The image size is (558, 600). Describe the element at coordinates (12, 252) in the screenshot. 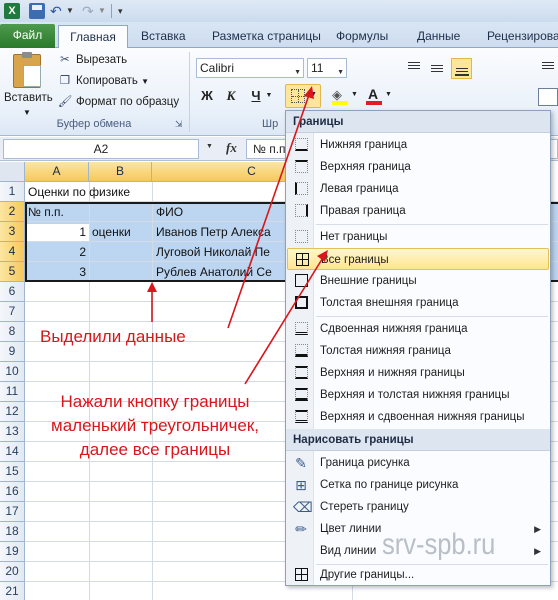

I see `row-header: 4` at that location.